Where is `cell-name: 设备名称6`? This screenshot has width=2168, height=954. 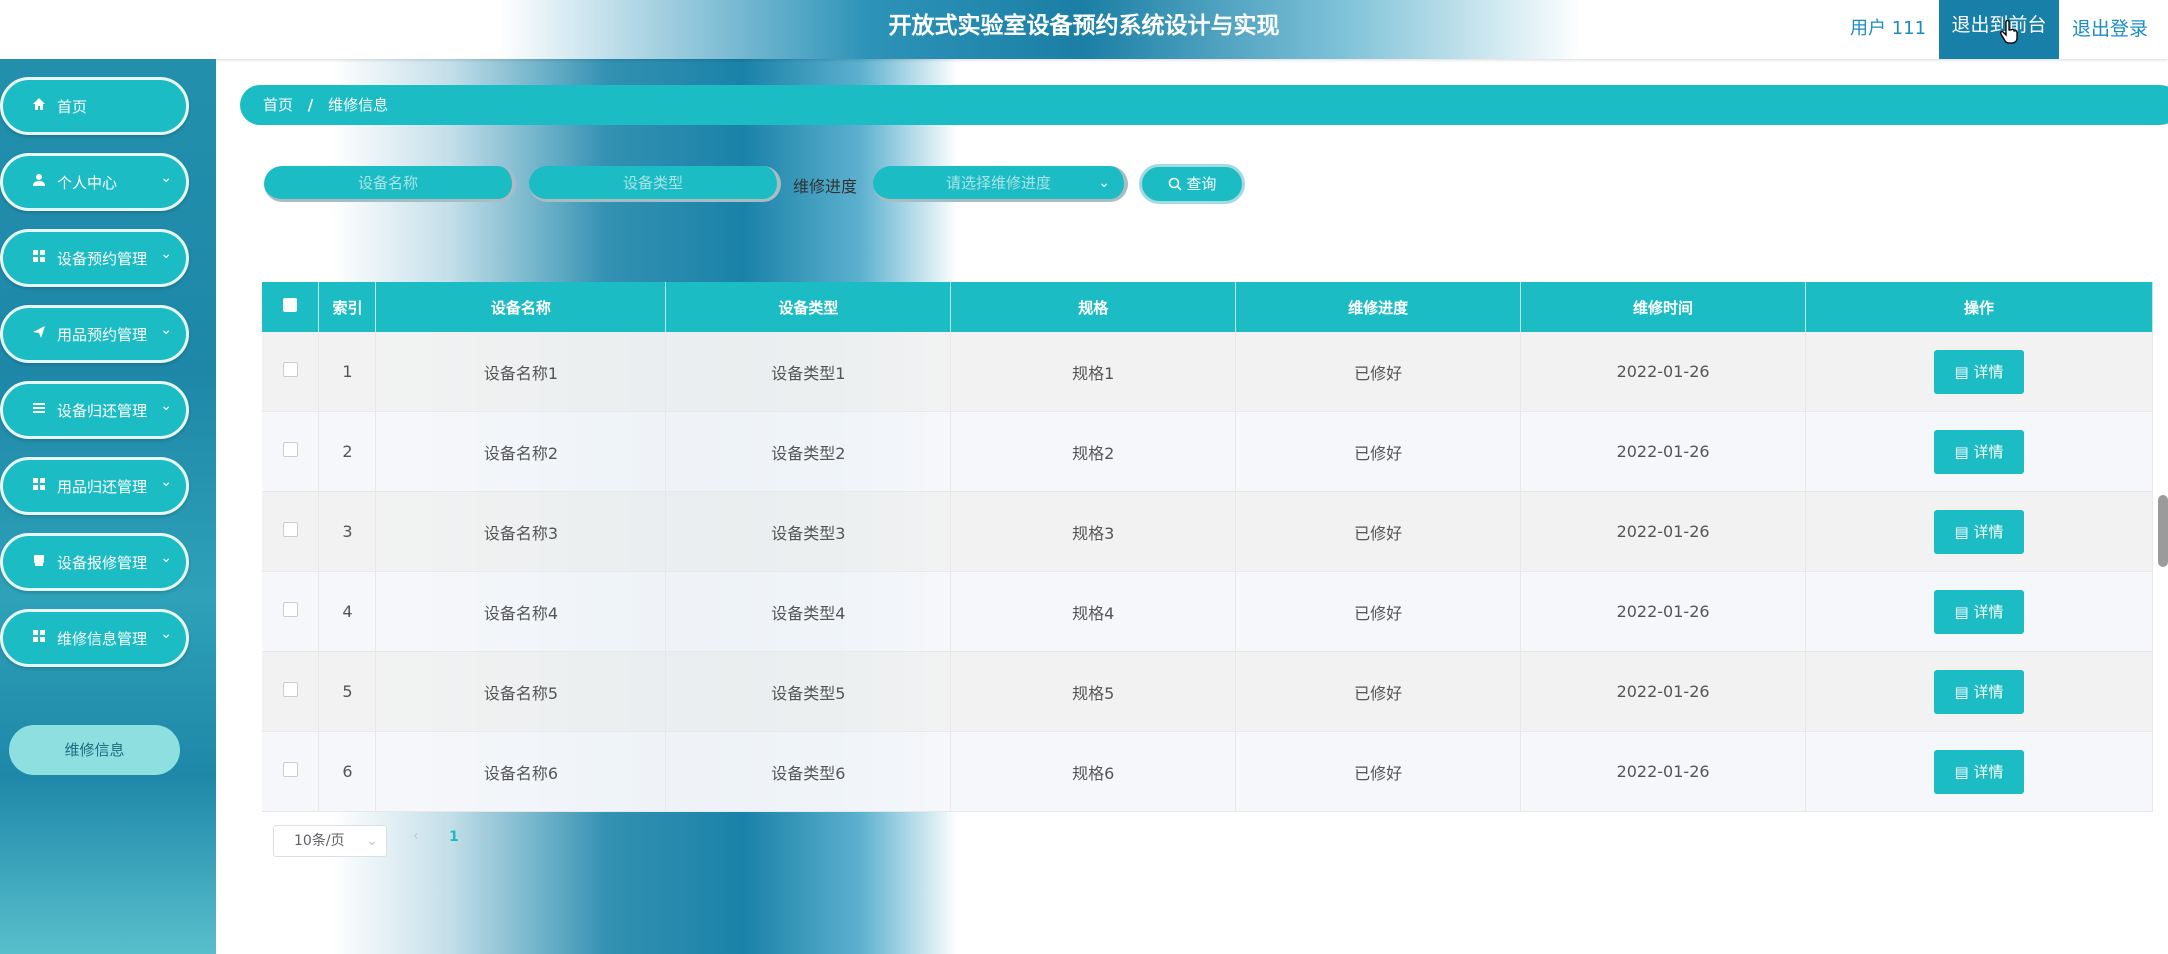 cell-name: 设备名称6 is located at coordinates (521, 771).